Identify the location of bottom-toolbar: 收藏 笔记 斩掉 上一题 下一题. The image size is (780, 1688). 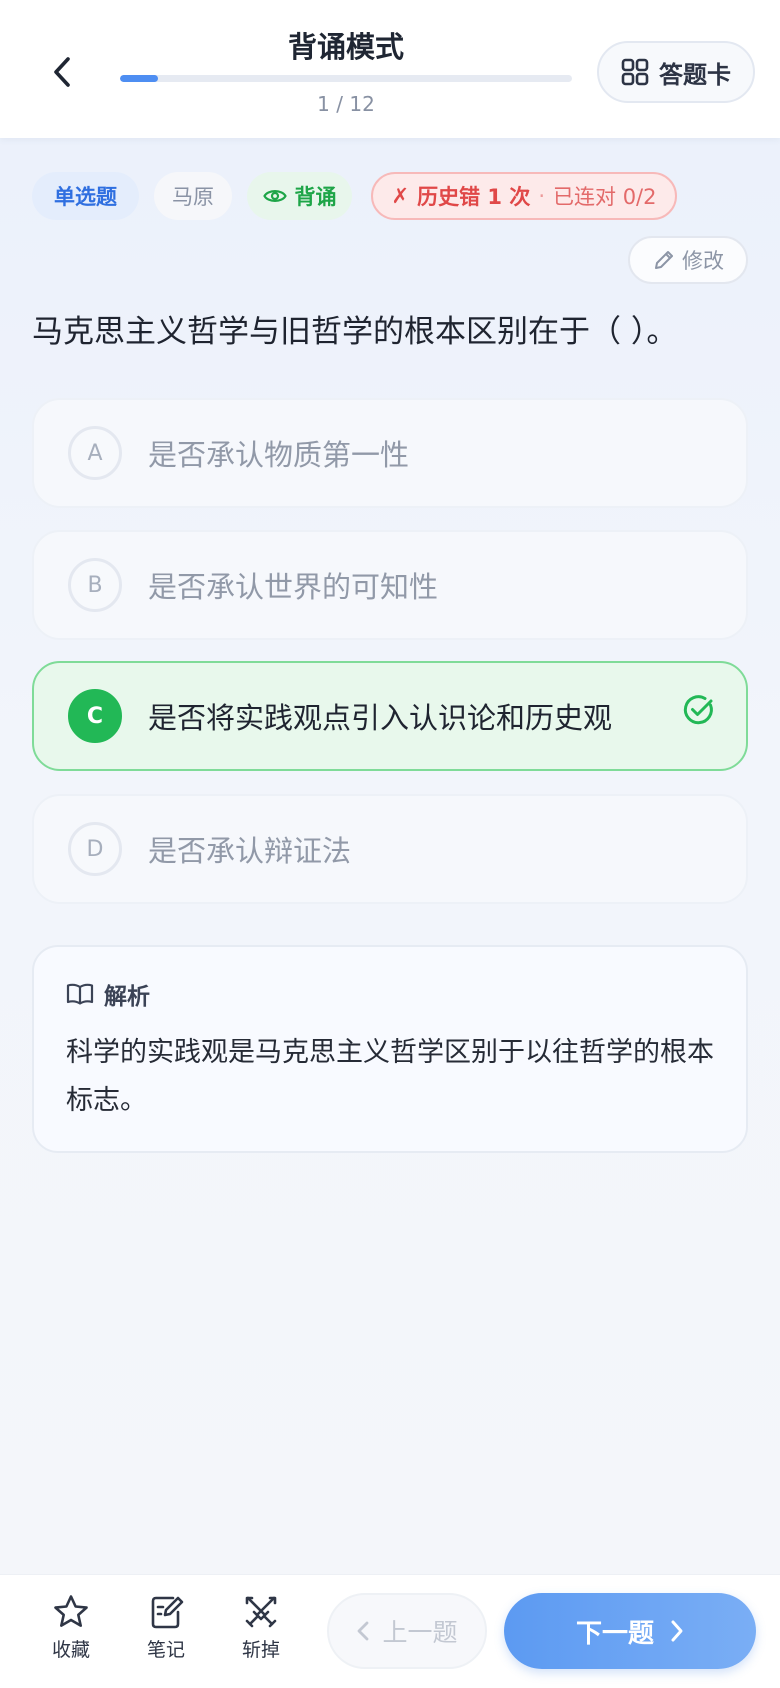
(390, 1631).